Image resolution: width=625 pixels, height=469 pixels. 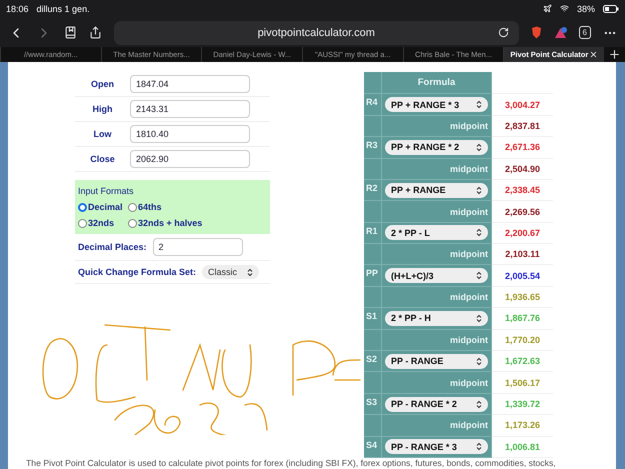 What do you see at coordinates (522, 105) in the screenshot?
I see `pivot-value: 3,004.27` at bounding box center [522, 105].